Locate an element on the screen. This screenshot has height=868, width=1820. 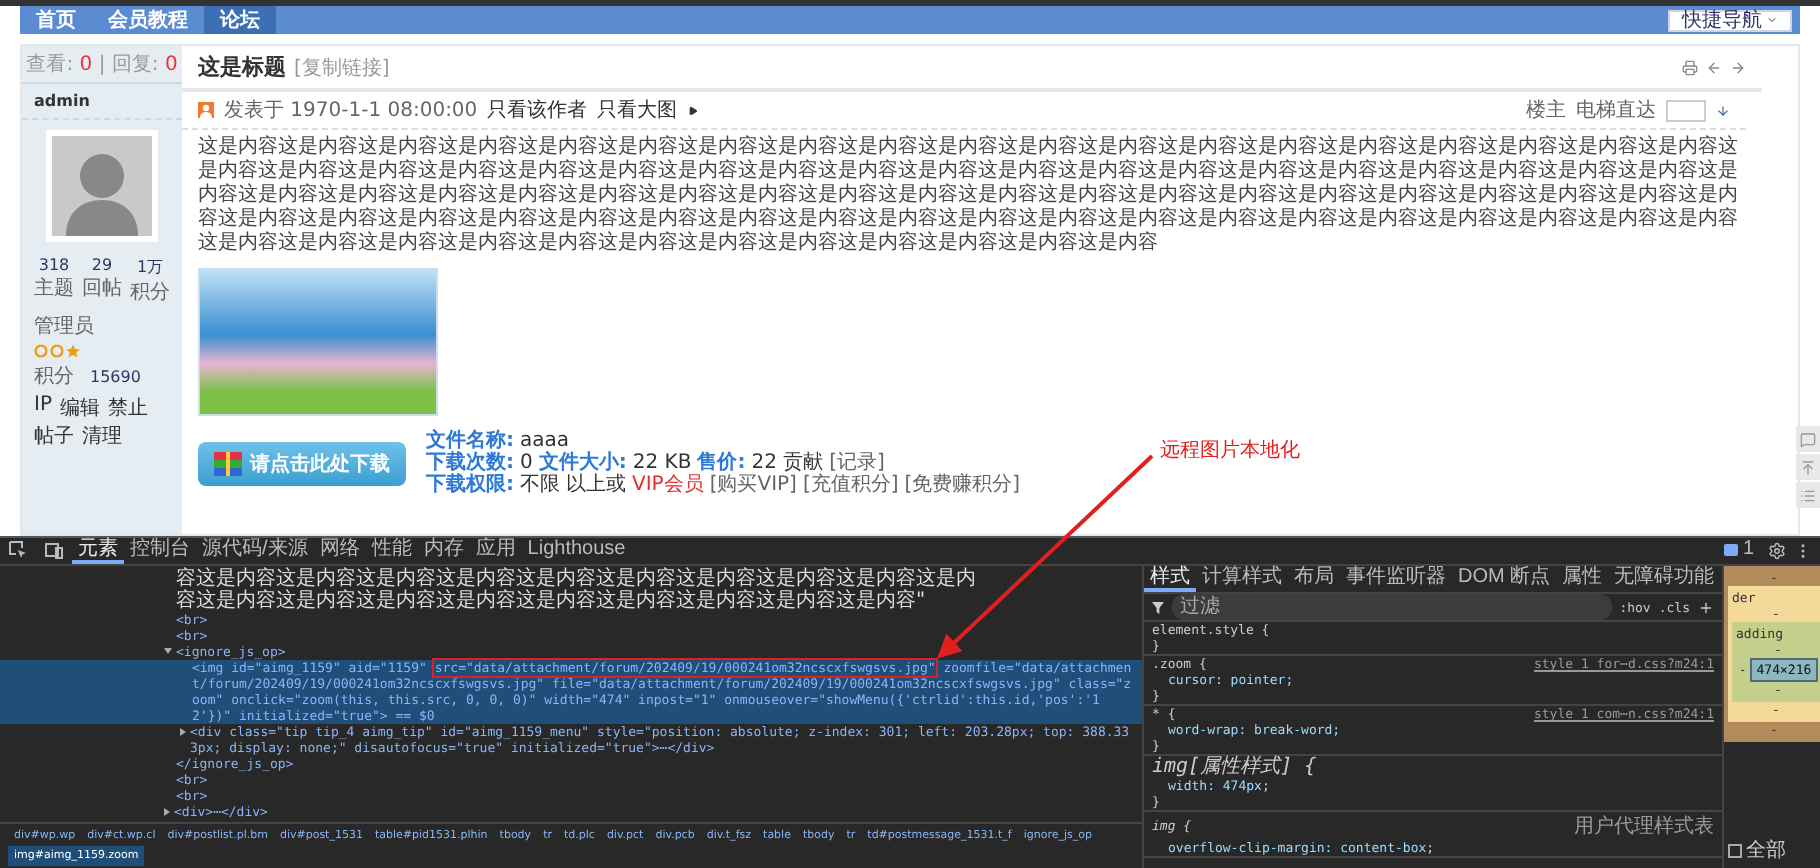
styles-tab: 属性 is located at coordinates (1582, 579).